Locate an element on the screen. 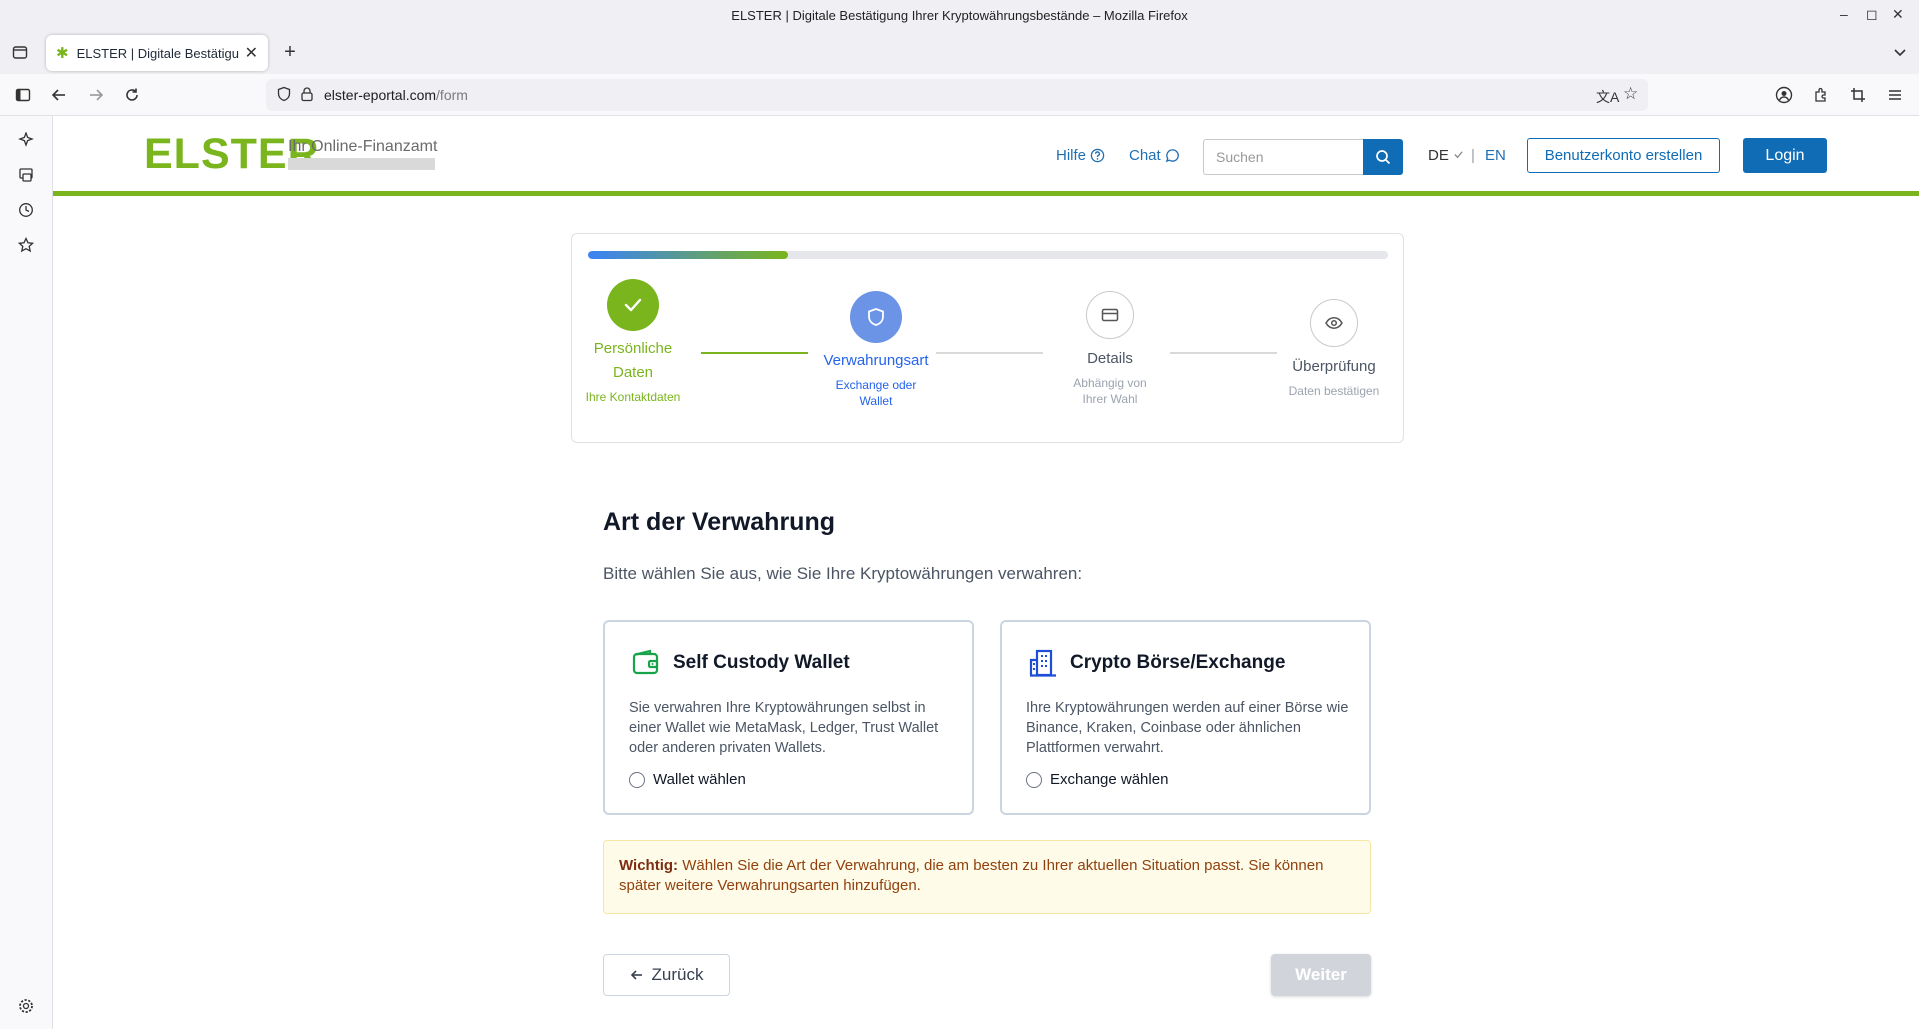 The height and width of the screenshot is (1029, 1919). create-account-button: Benutzerkonto erstellen is located at coordinates (1623, 155).